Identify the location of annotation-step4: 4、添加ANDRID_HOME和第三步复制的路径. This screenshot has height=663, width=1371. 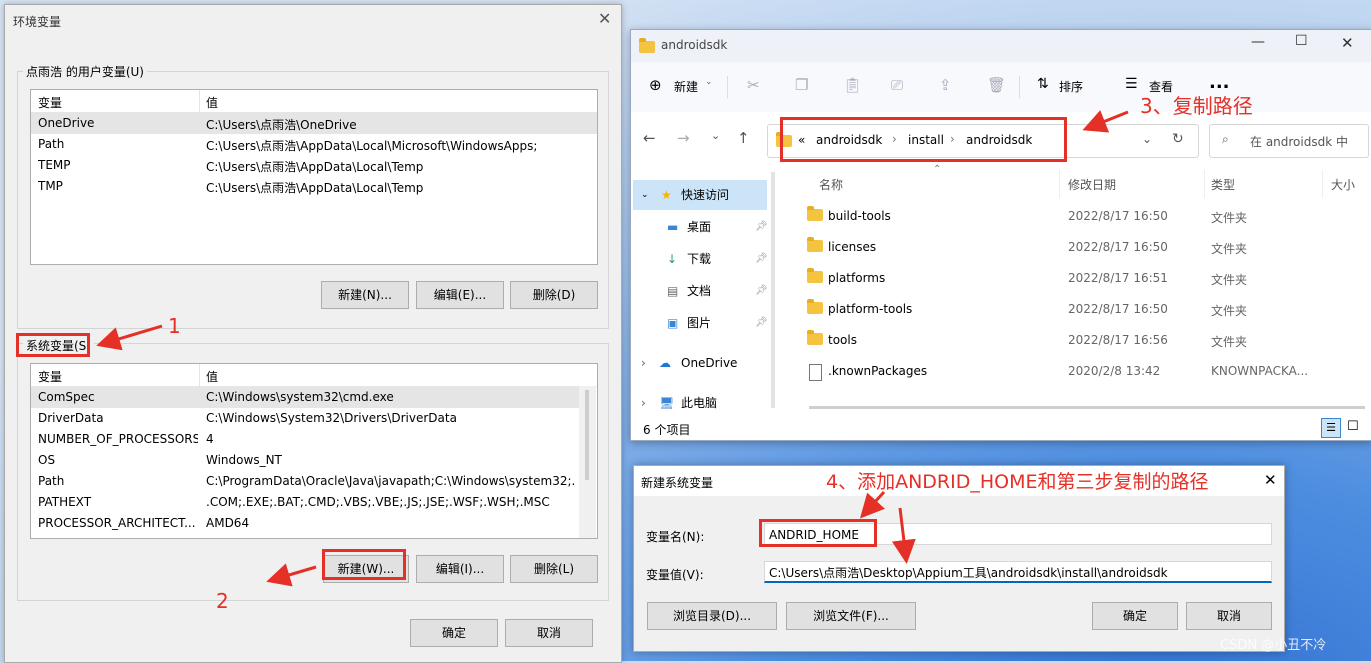
(1017, 482).